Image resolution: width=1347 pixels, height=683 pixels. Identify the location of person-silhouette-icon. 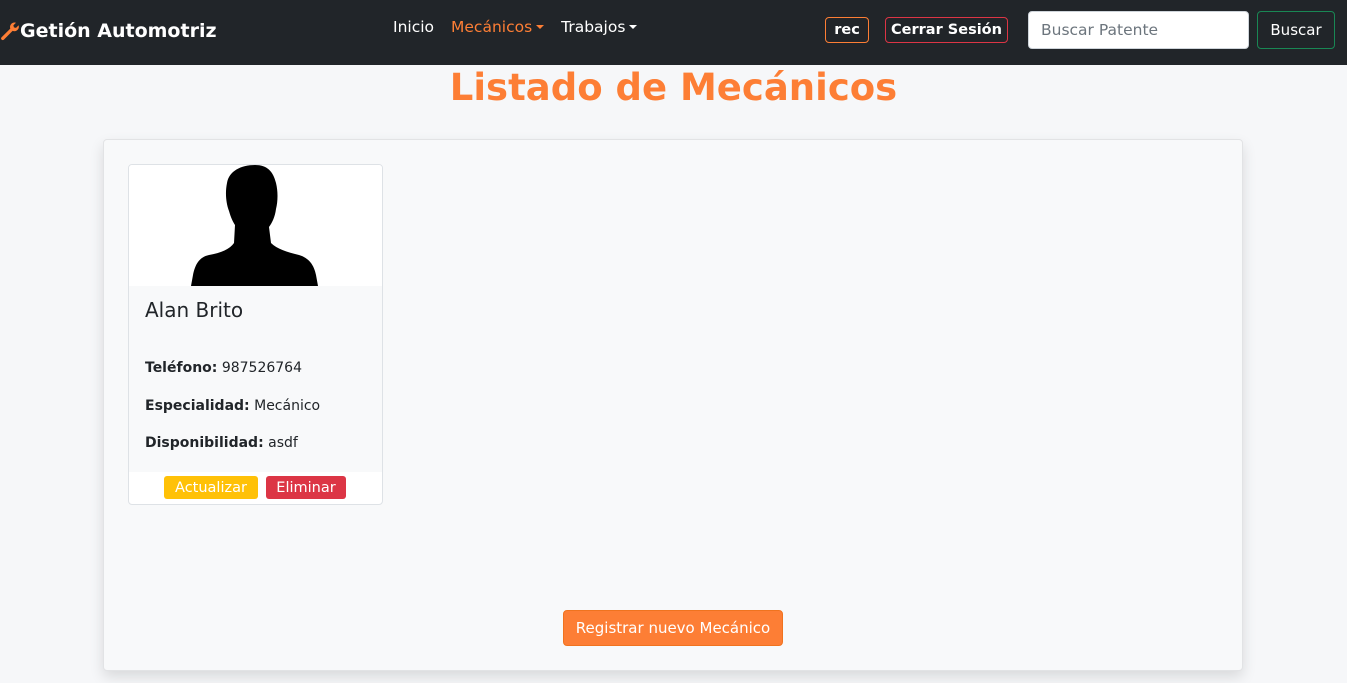
(254, 225).